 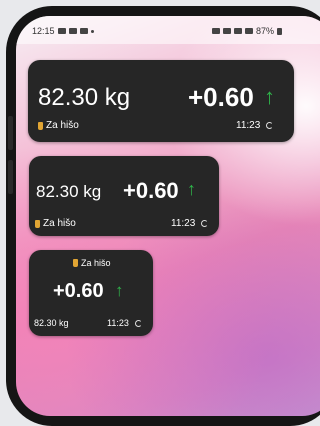 I want to click on clock: 12:15, so click(x=43, y=31).